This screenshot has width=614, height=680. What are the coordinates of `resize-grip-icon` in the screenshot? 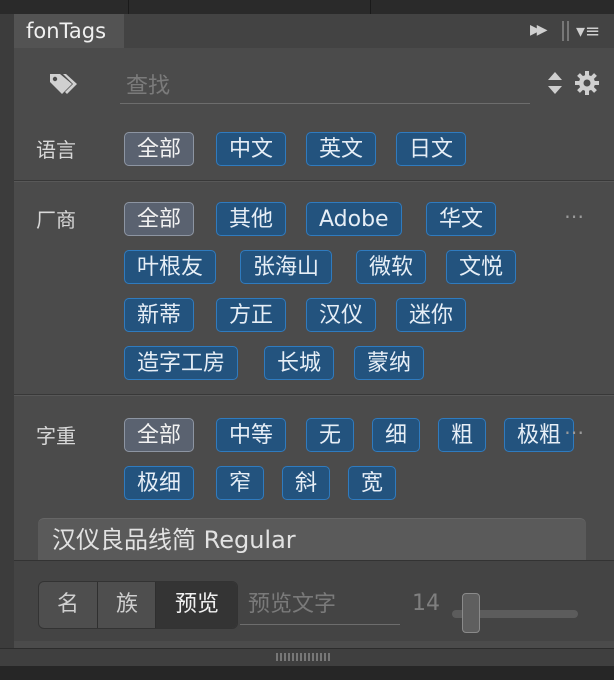 It's located at (304, 657).